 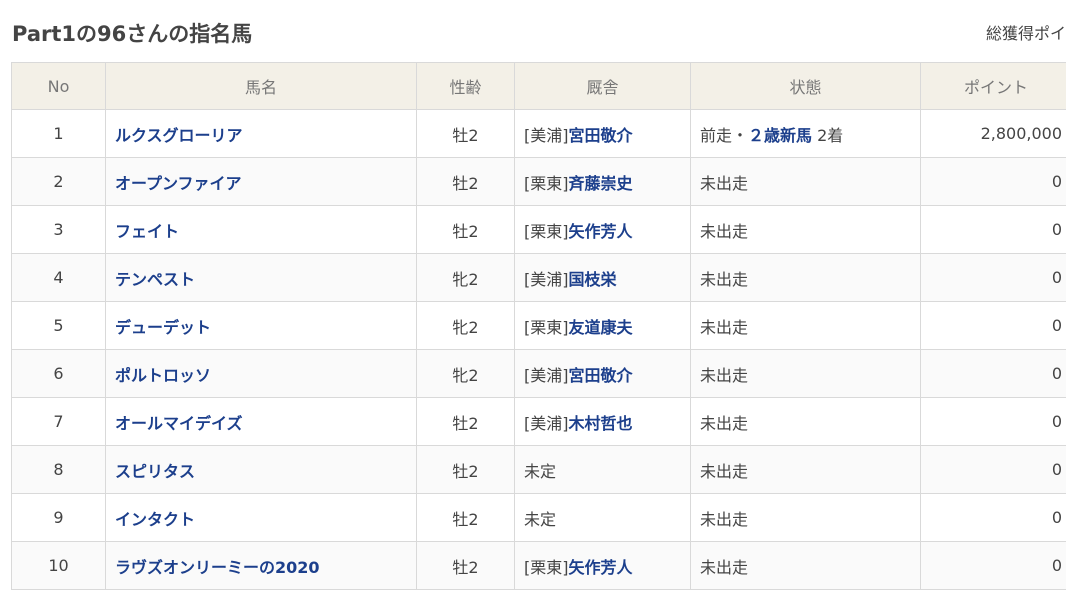 I want to click on horse-name-link: フェイト, so click(x=147, y=231).